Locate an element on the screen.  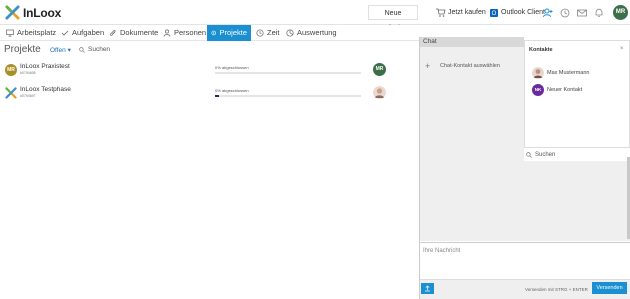
chat-conversation-list: + Chat-Kontakt auswählen is located at coordinates (472, 144).